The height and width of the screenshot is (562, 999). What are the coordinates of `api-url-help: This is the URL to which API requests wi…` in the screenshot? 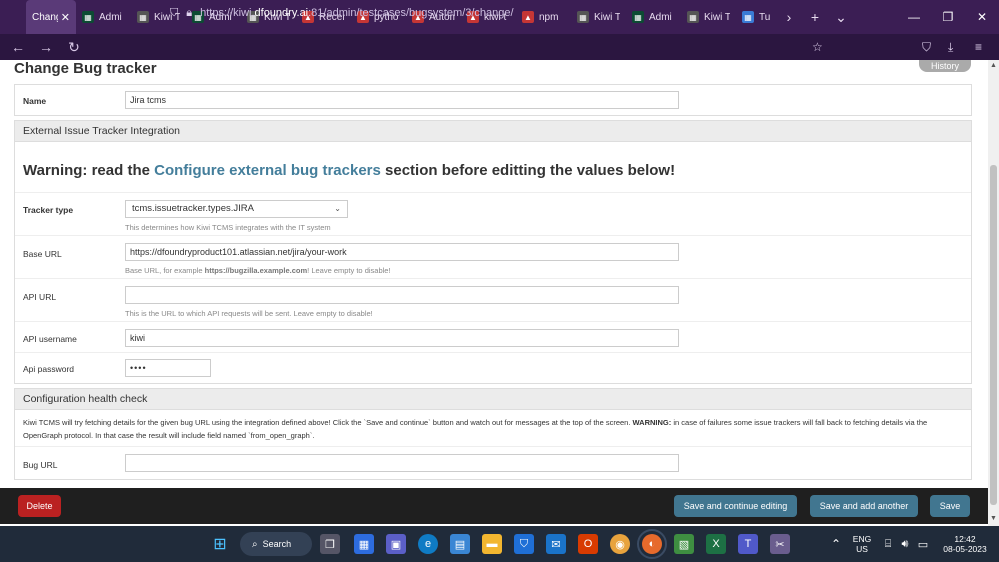 It's located at (249, 313).